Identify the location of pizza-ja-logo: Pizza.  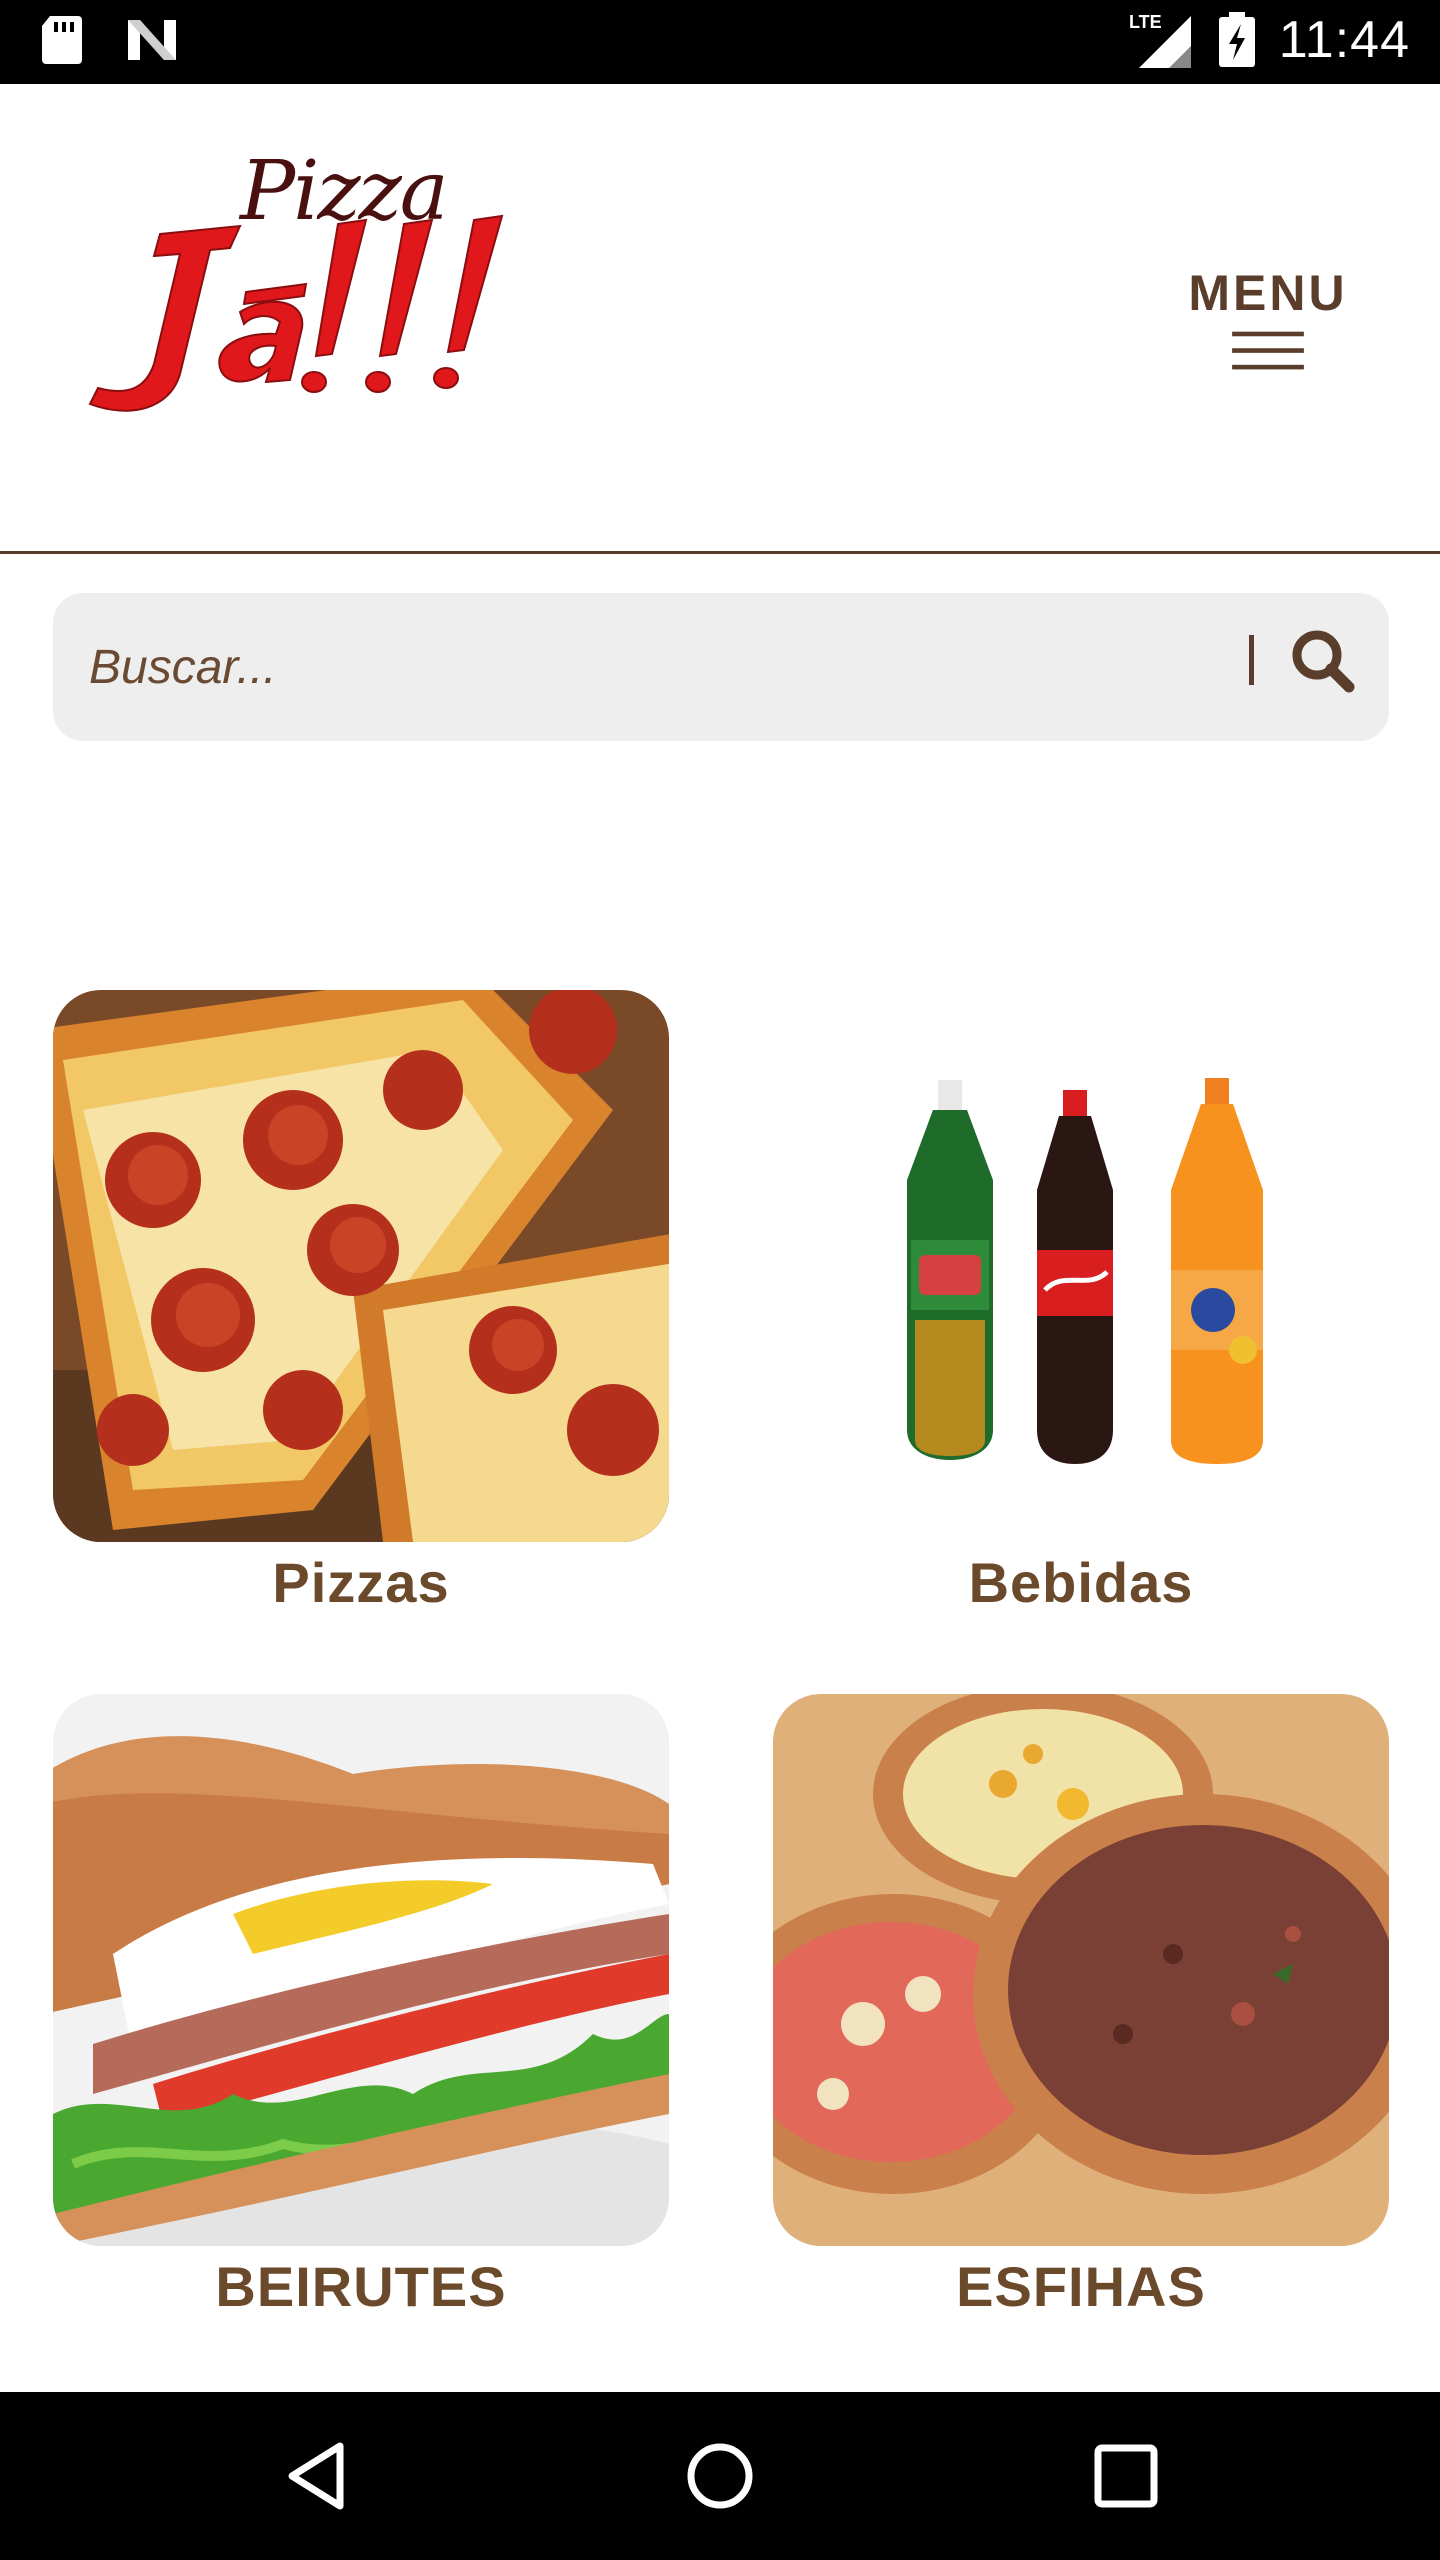
(310, 294).